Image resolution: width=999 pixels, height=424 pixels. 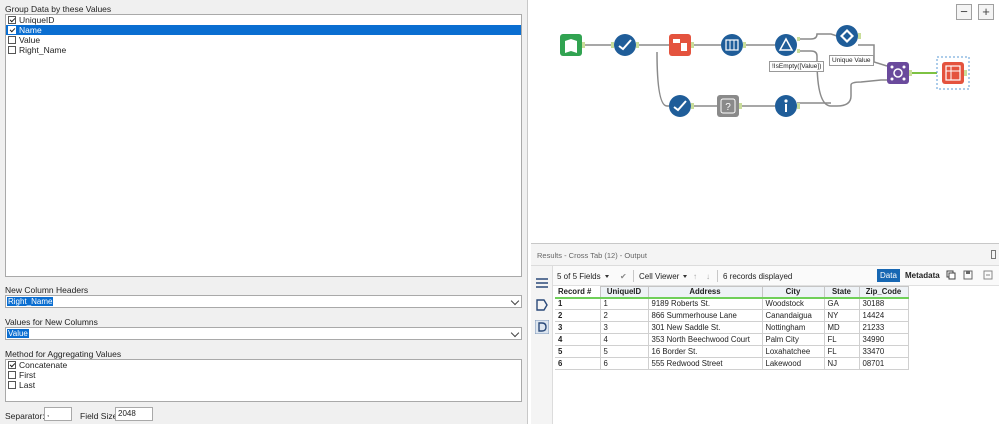 What do you see at coordinates (578, 292) in the screenshot?
I see `header-record-number: Record #` at bounding box center [578, 292].